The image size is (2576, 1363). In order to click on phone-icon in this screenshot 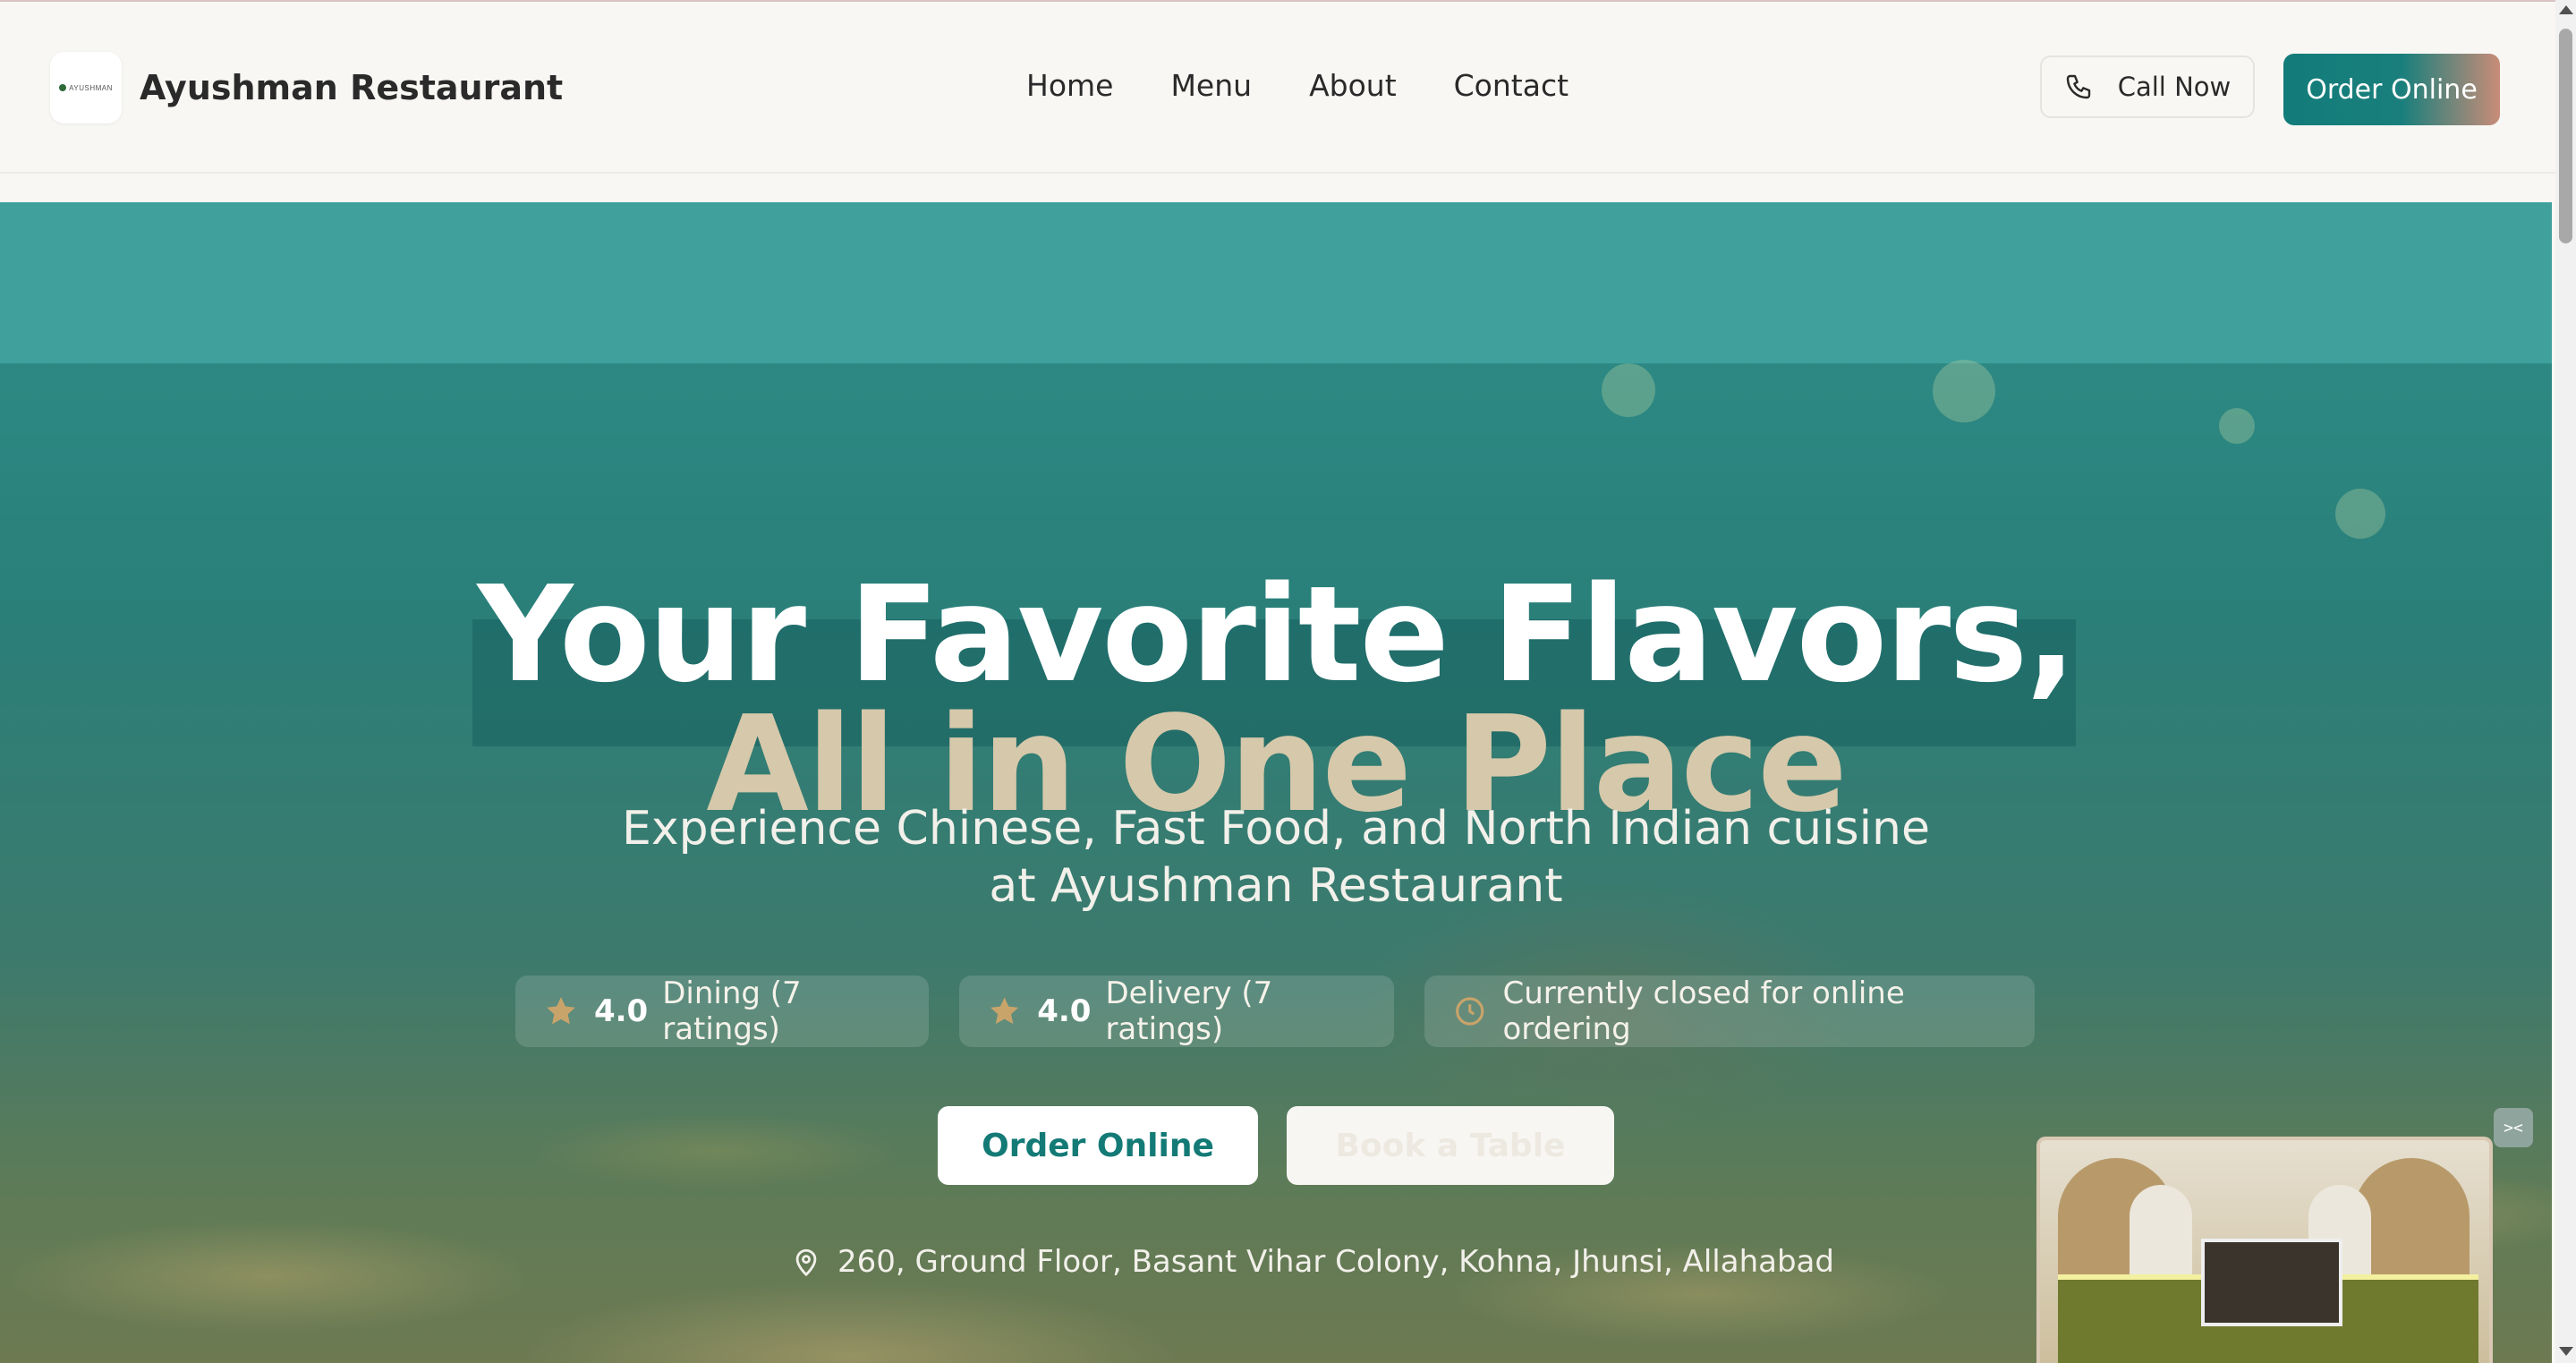, I will do `click(2078, 87)`.